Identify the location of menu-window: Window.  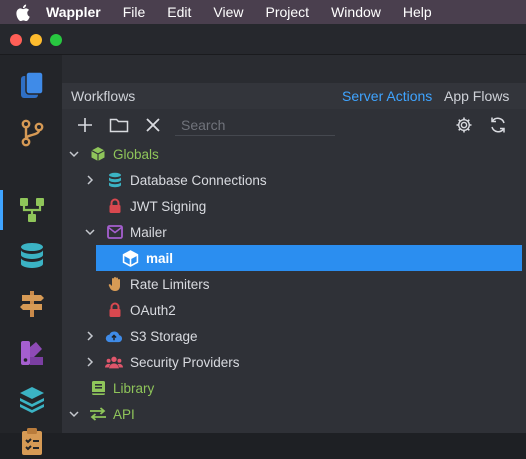
(356, 12).